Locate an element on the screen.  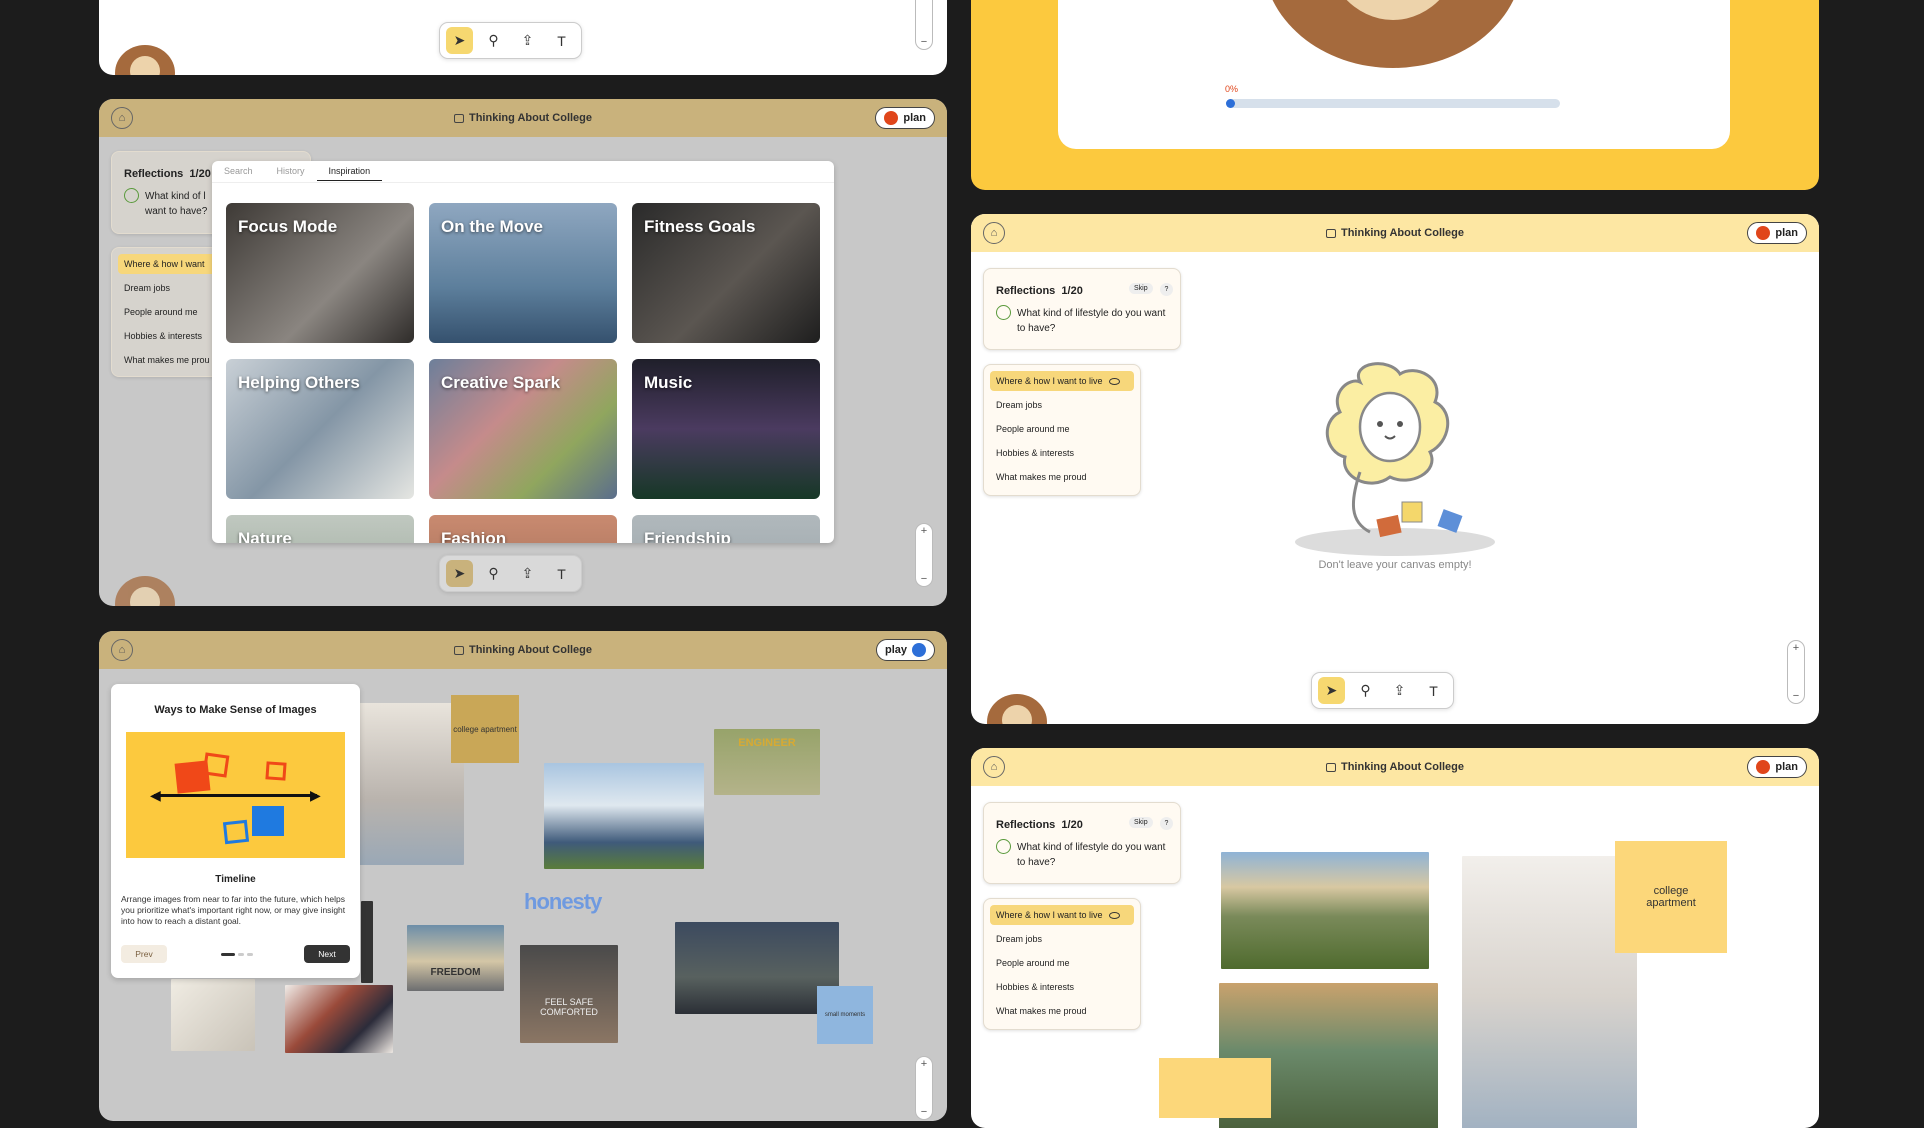
sticky-note is located at coordinates (1215, 1088).